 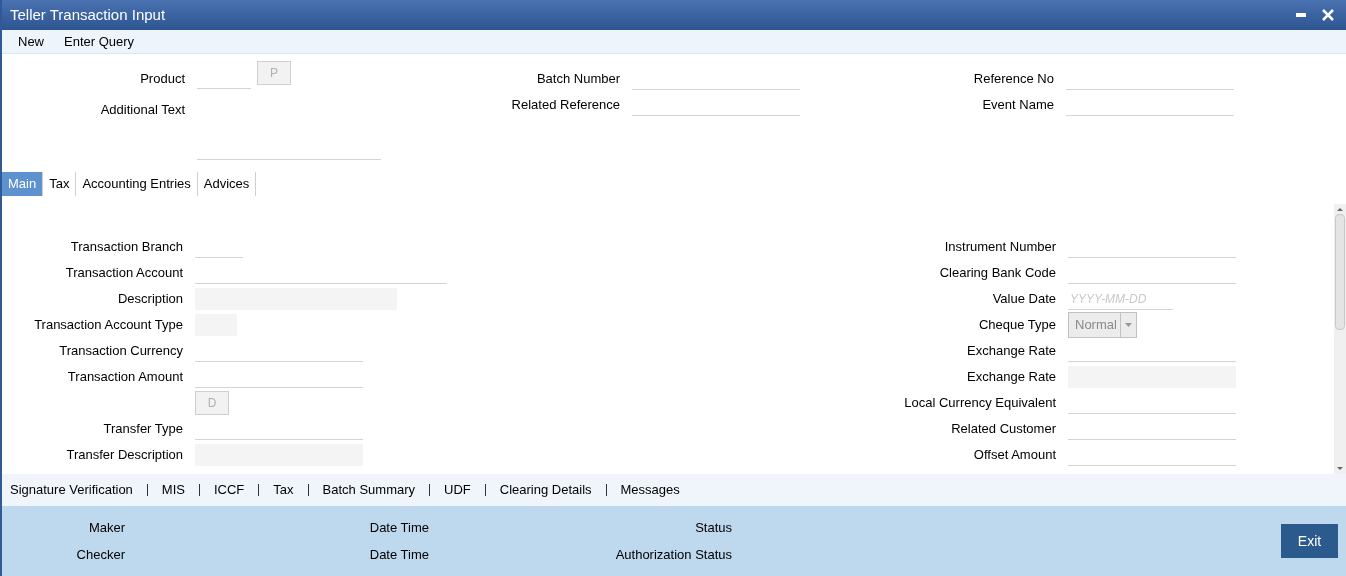 What do you see at coordinates (1013, 79) in the screenshot?
I see `field-label: Reference No` at bounding box center [1013, 79].